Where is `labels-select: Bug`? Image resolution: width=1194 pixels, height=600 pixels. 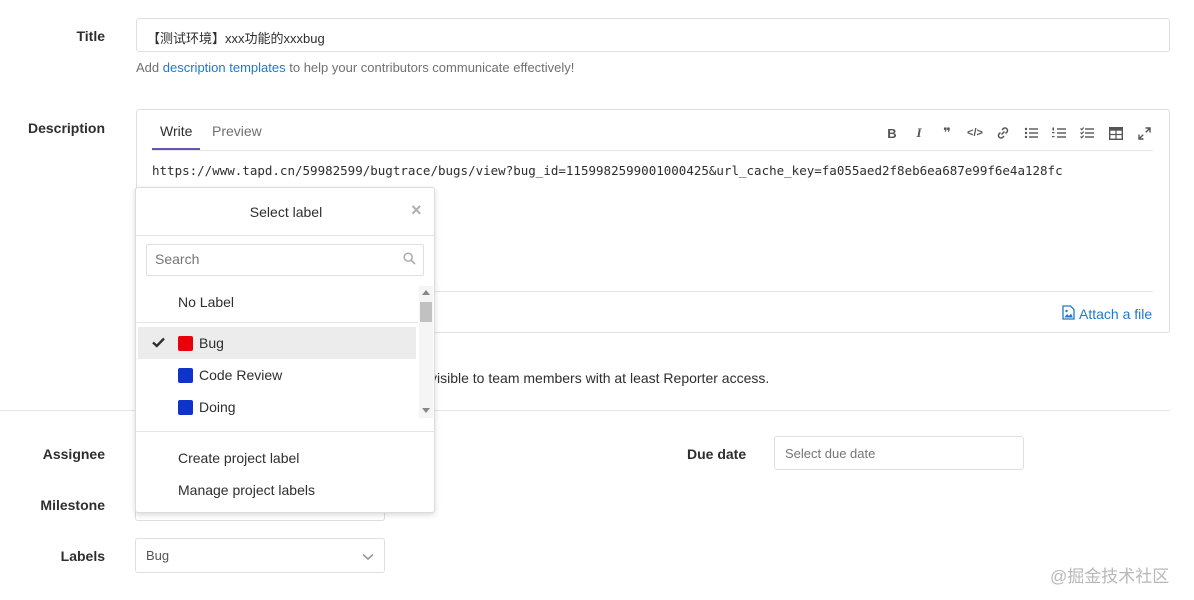
labels-select: Bug is located at coordinates (260, 555).